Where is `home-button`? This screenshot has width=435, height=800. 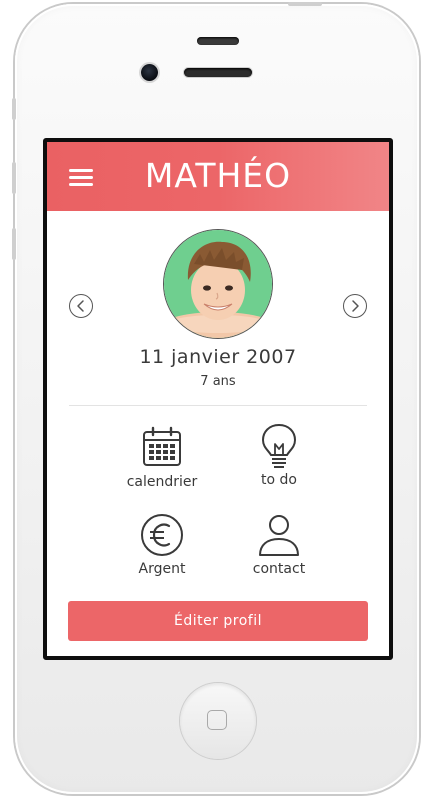
home-button is located at coordinates (218, 721).